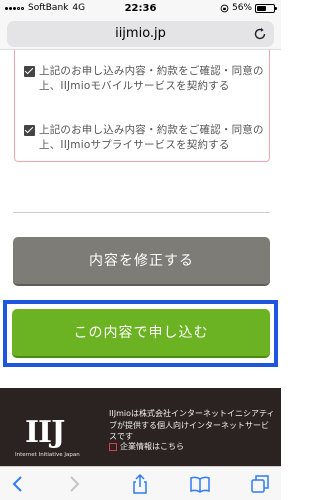  Describe the element at coordinates (29, 71) in the screenshot. I see `agreement-mobile-checkbox` at that location.